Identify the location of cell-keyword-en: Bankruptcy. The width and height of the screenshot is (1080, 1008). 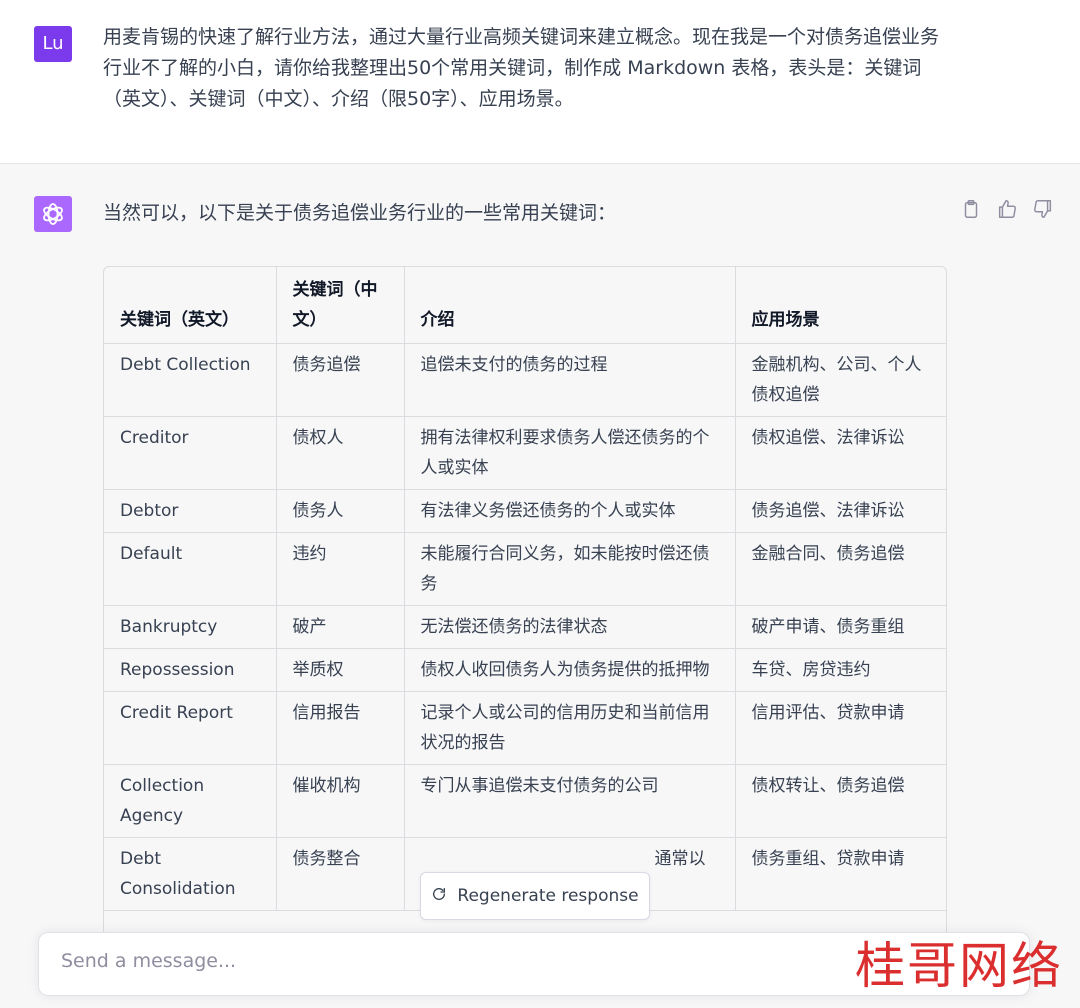
(190, 627).